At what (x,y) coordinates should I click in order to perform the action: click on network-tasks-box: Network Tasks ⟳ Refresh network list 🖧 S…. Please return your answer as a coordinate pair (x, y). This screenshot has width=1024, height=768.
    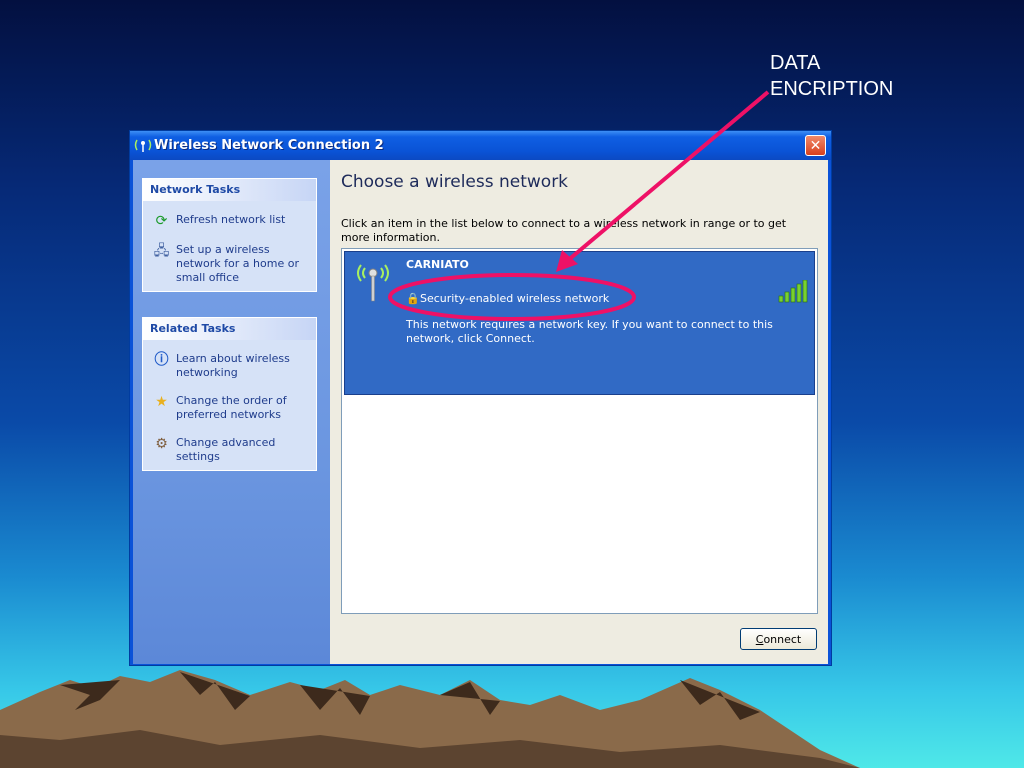
    Looking at the image, I should click on (229, 235).